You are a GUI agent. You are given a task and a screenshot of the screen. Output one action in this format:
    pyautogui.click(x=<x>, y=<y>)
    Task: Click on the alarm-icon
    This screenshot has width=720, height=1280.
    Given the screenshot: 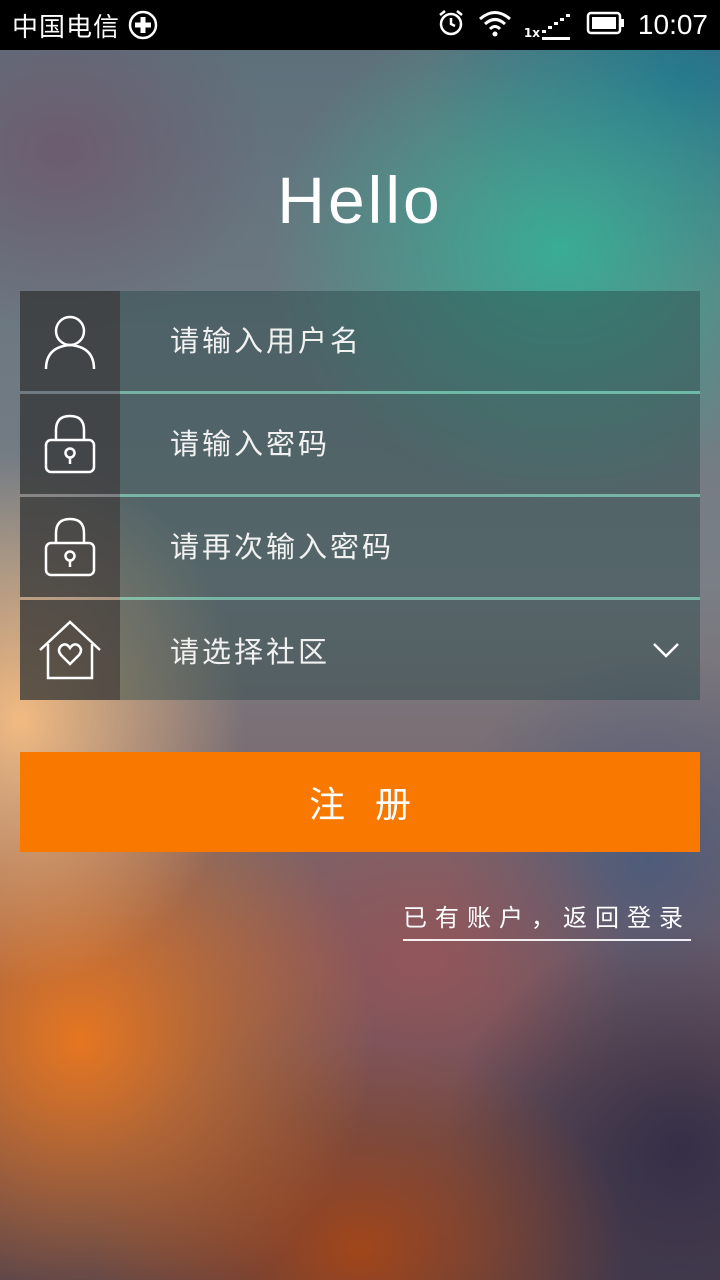 What is the action you would take?
    pyautogui.click(x=451, y=25)
    